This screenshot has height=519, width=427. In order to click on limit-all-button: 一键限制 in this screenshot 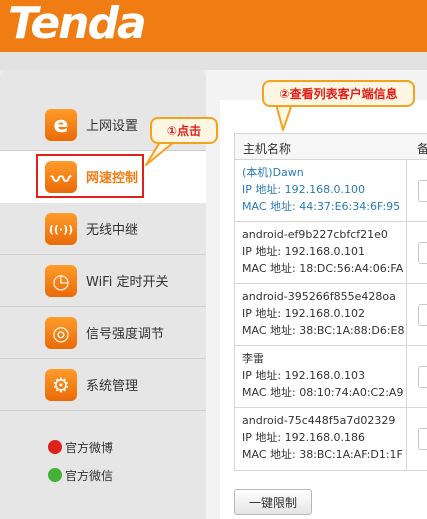, I will do `click(273, 502)`.